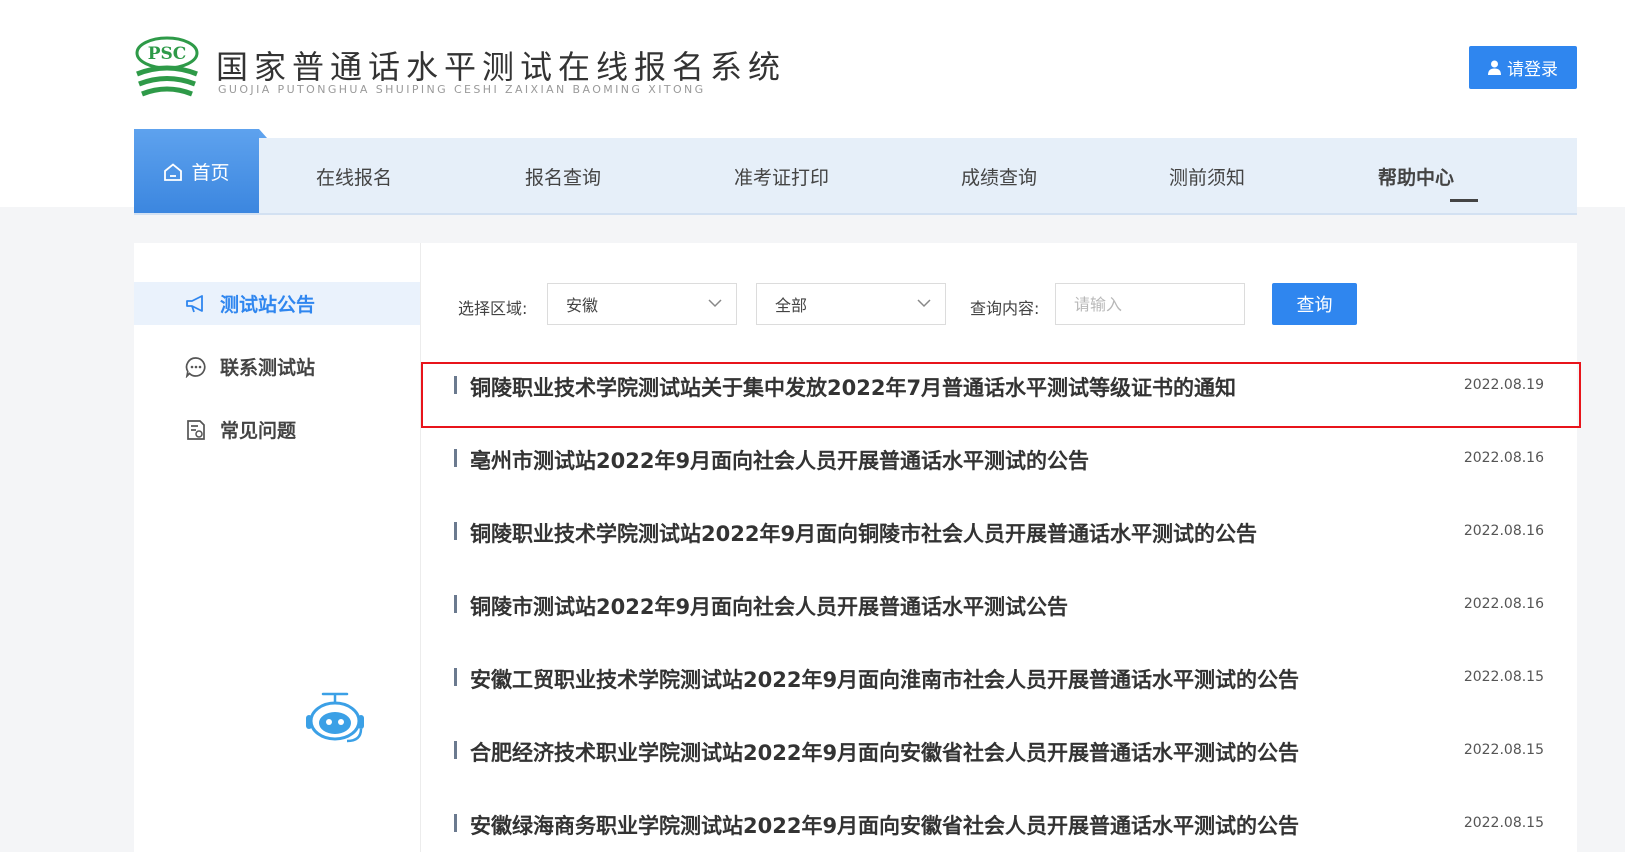  I want to click on sidebar-item-label: 常见问题, so click(258, 431).